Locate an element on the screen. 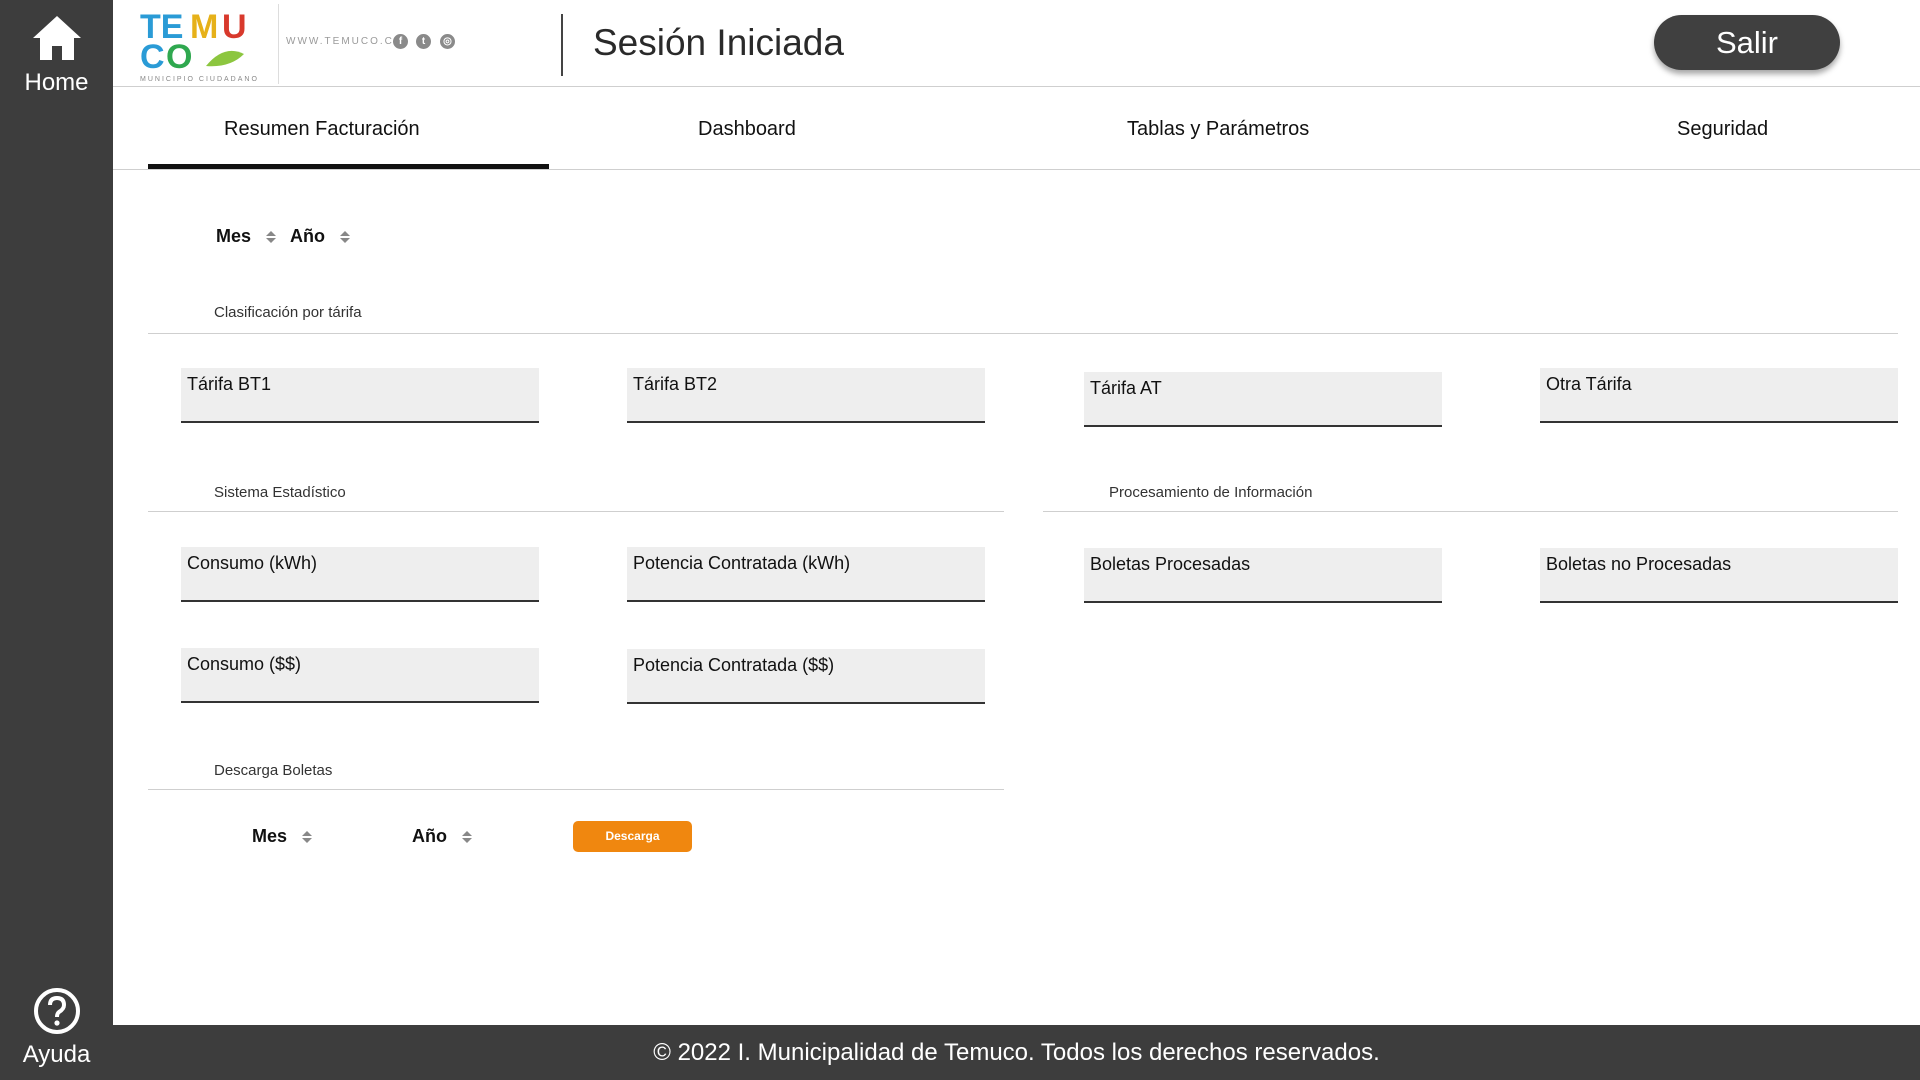 Image resolution: width=1920 pixels, height=1080 pixels. download-month-select: Mes is located at coordinates (282, 836).